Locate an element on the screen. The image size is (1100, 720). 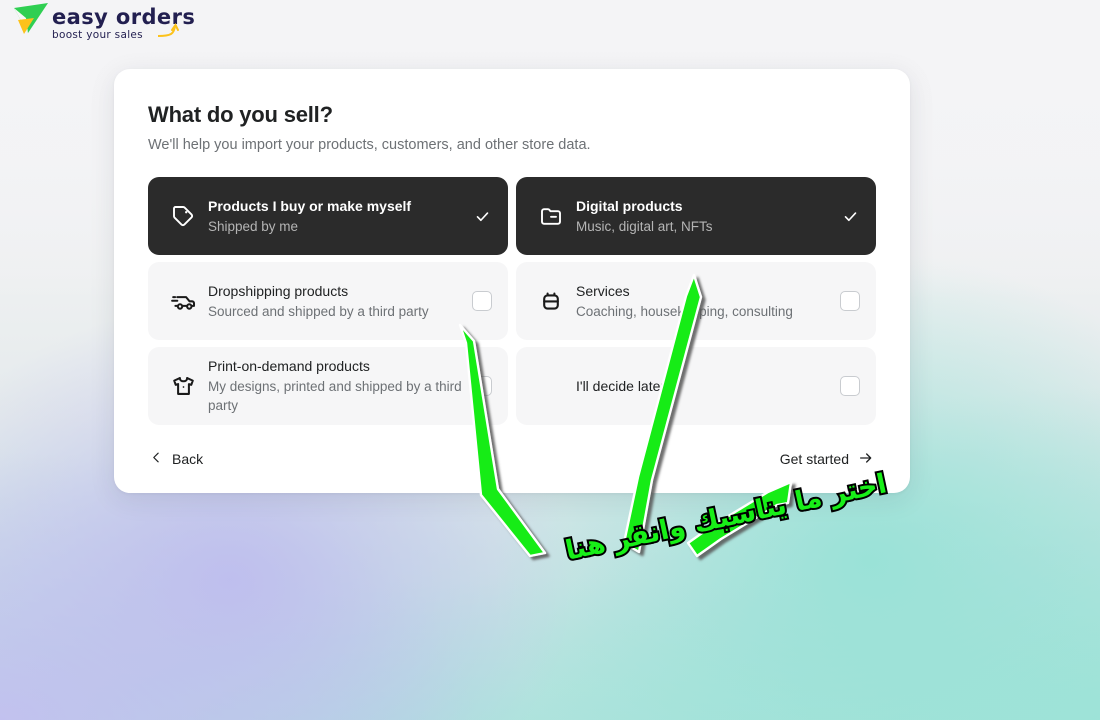
brand-logo: easy orders boost your sales is located at coordinates (108, 23).